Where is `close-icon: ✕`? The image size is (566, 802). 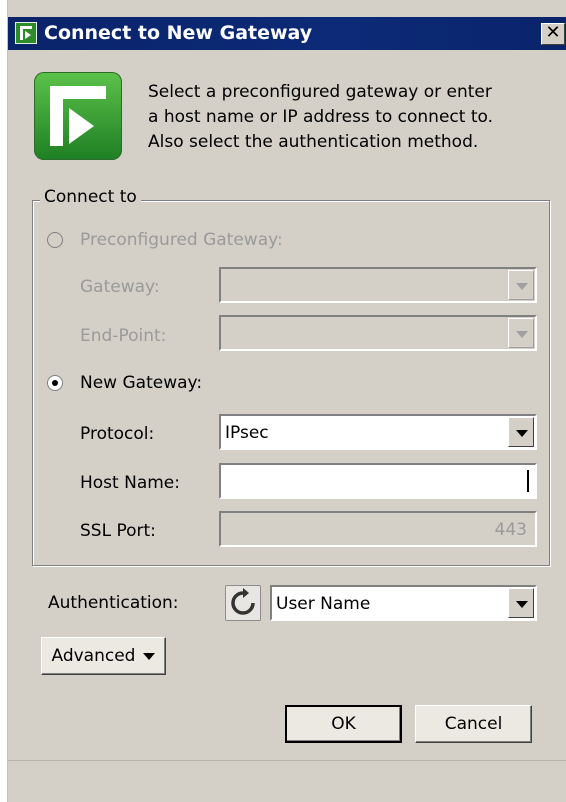
close-icon: ✕ is located at coordinates (553, 32).